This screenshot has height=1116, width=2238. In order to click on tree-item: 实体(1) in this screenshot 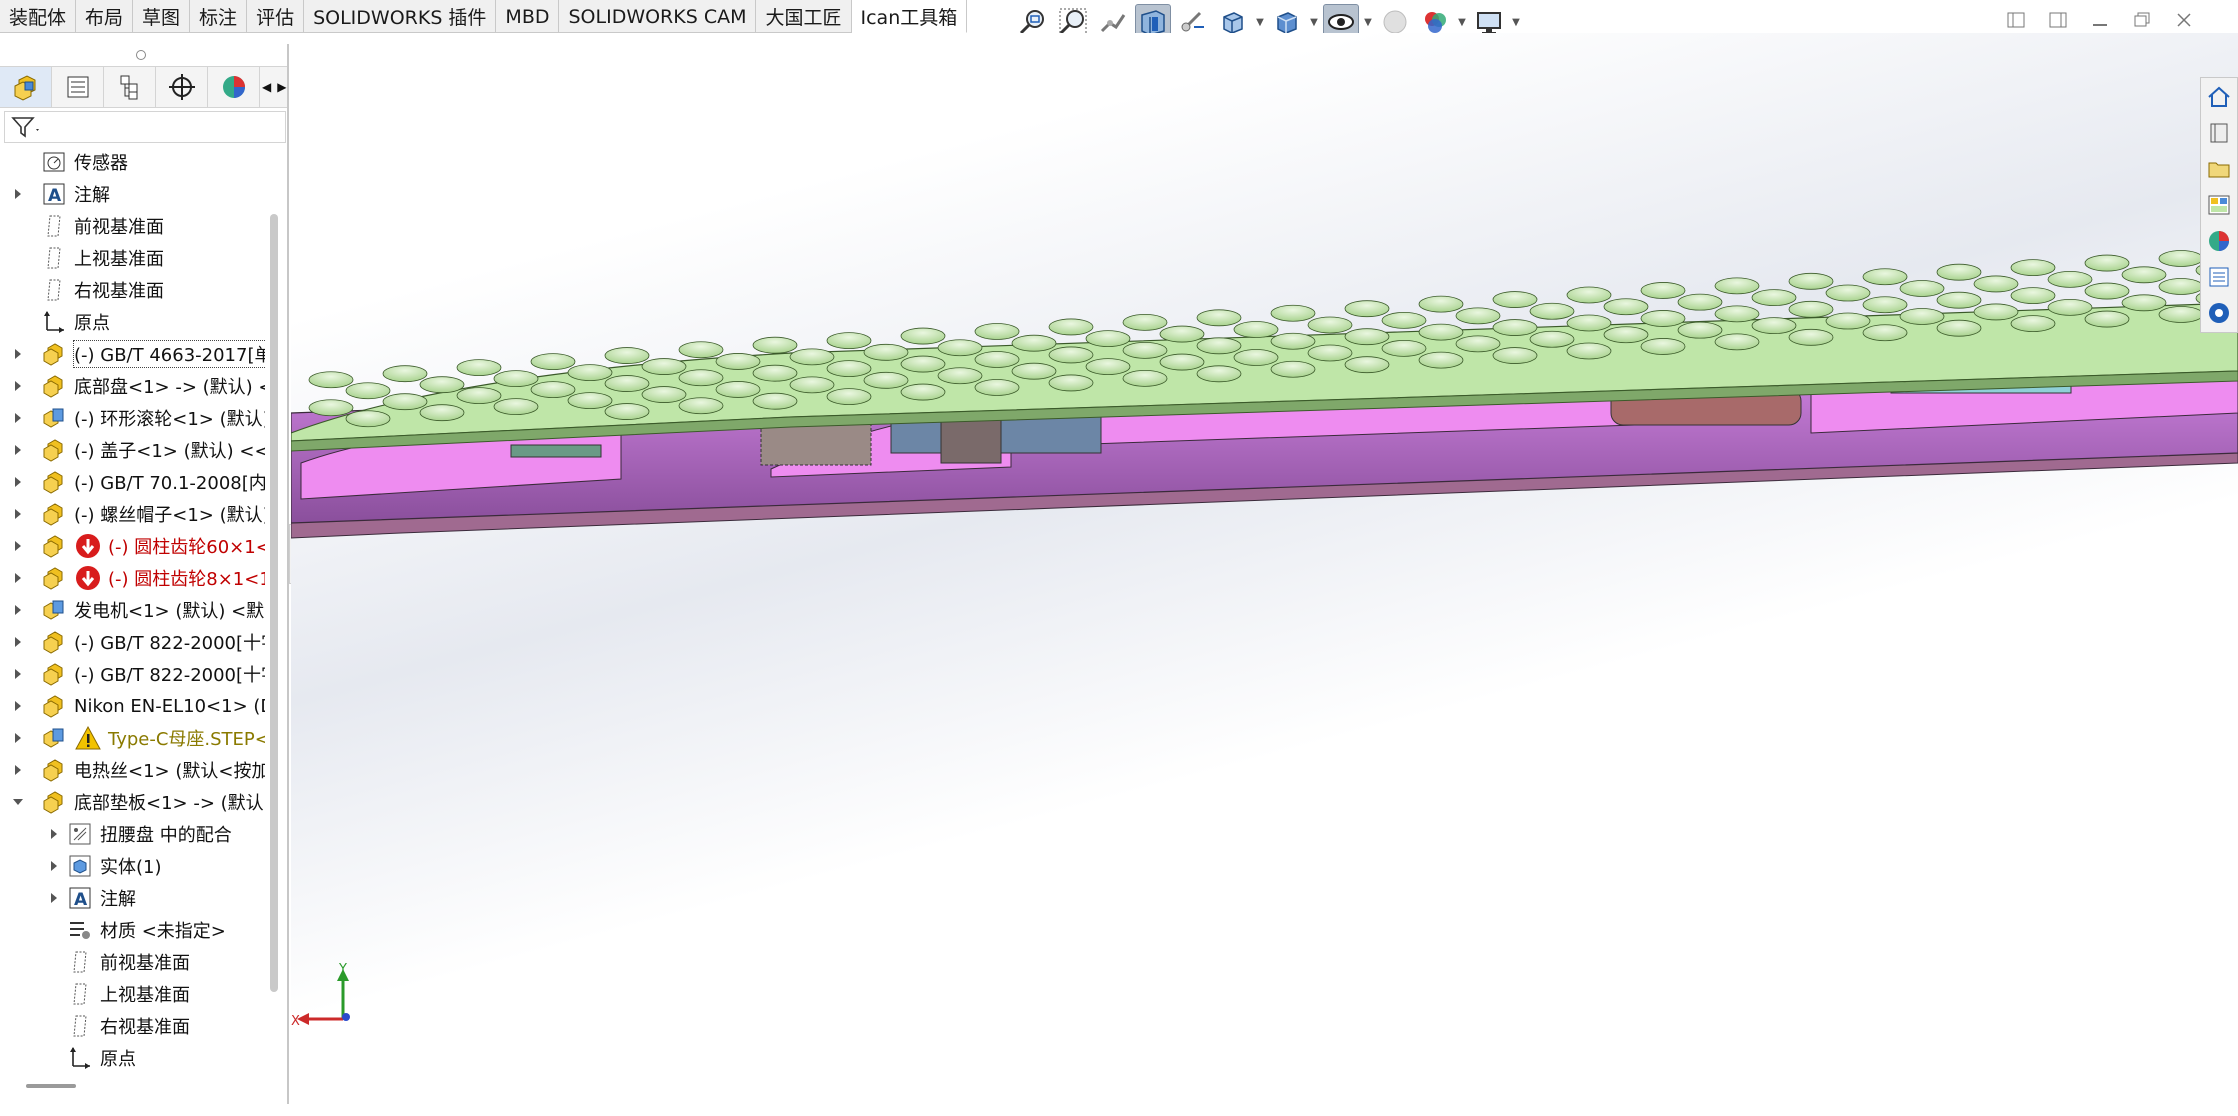, I will do `click(102, 866)`.